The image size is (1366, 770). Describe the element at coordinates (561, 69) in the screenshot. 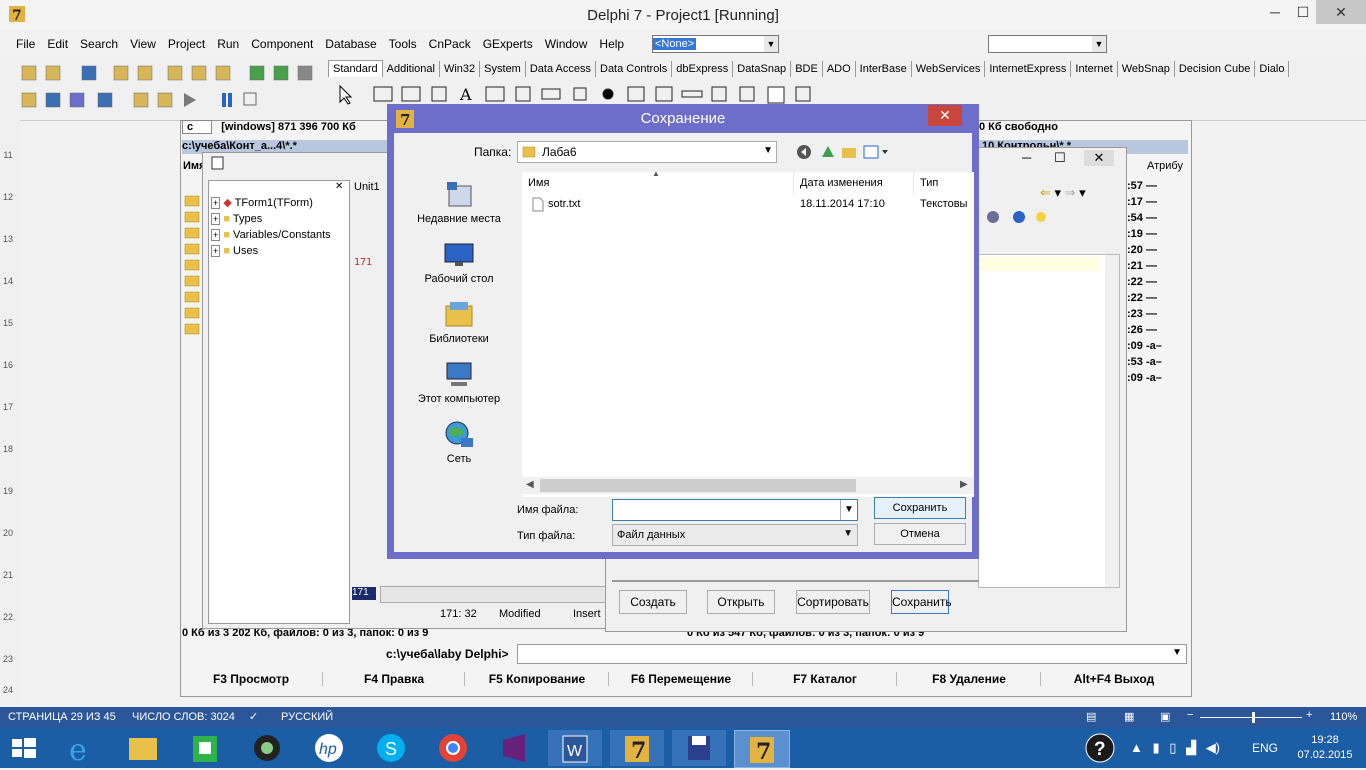

I see `palette-tab-data-access: Data Access` at that location.